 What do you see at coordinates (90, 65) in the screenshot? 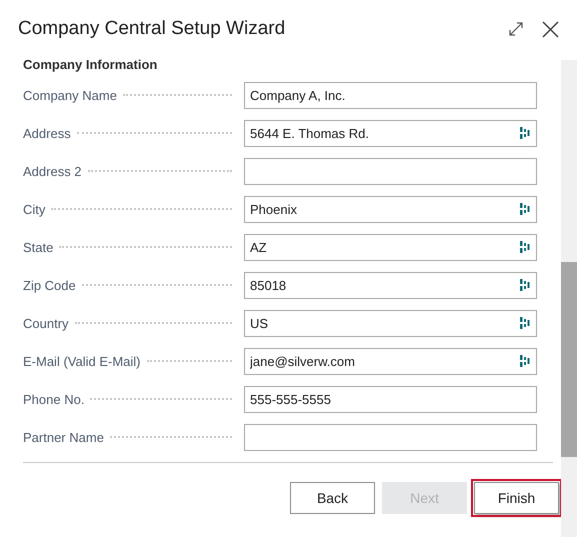
I see `section-title: Company Information` at bounding box center [90, 65].